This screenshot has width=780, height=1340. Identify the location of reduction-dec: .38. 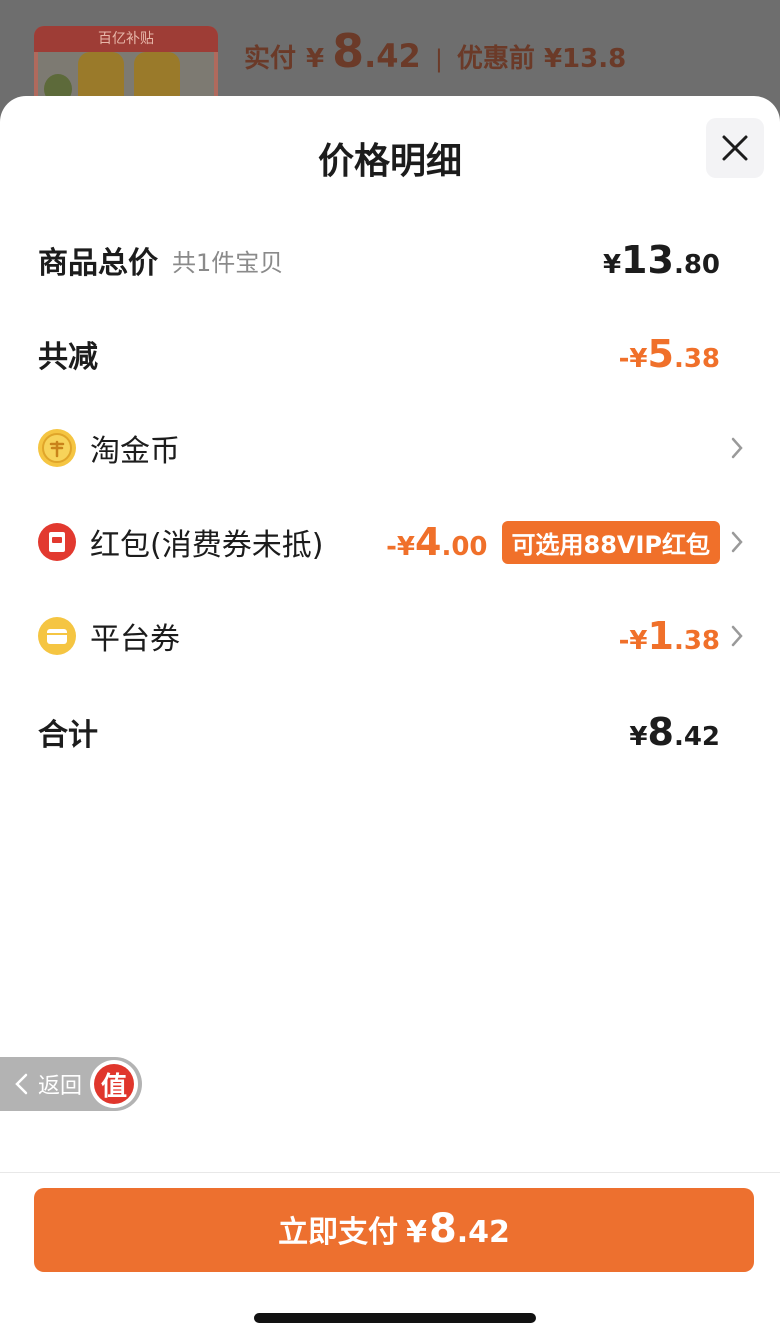
(696, 359).